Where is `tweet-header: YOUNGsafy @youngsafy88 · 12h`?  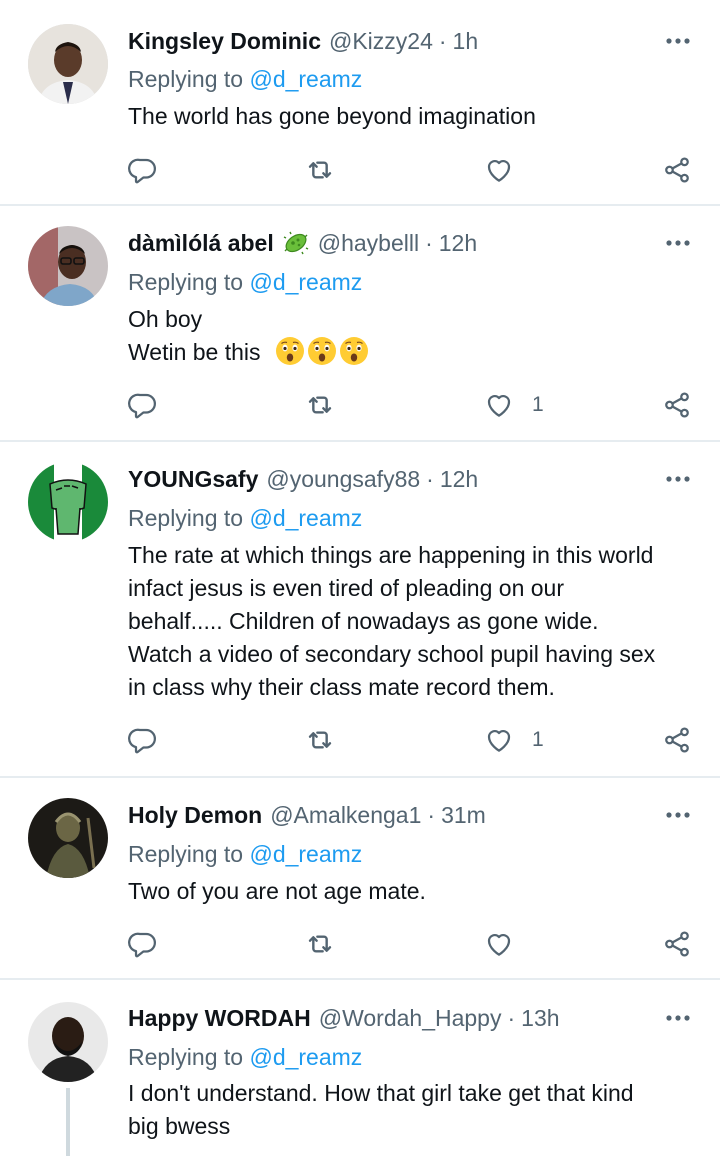
tweet-header: YOUNGsafy @youngsafy88 · 12h is located at coordinates (303, 479).